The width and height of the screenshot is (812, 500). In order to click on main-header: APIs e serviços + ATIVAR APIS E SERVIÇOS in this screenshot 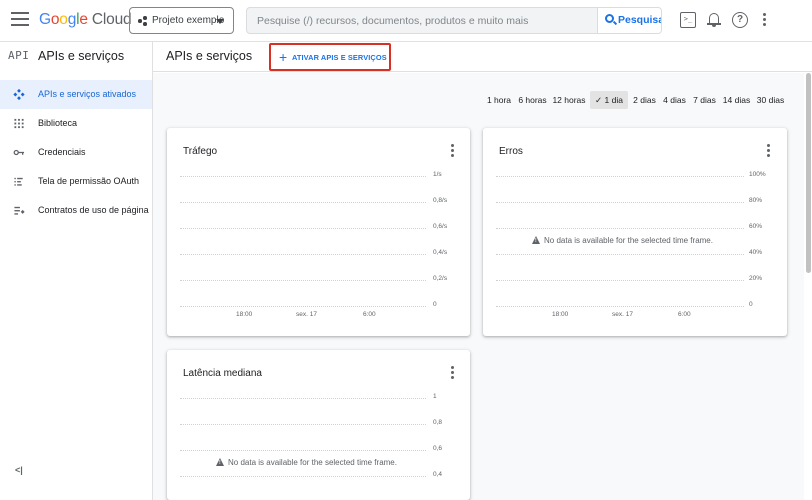, I will do `click(482, 57)`.